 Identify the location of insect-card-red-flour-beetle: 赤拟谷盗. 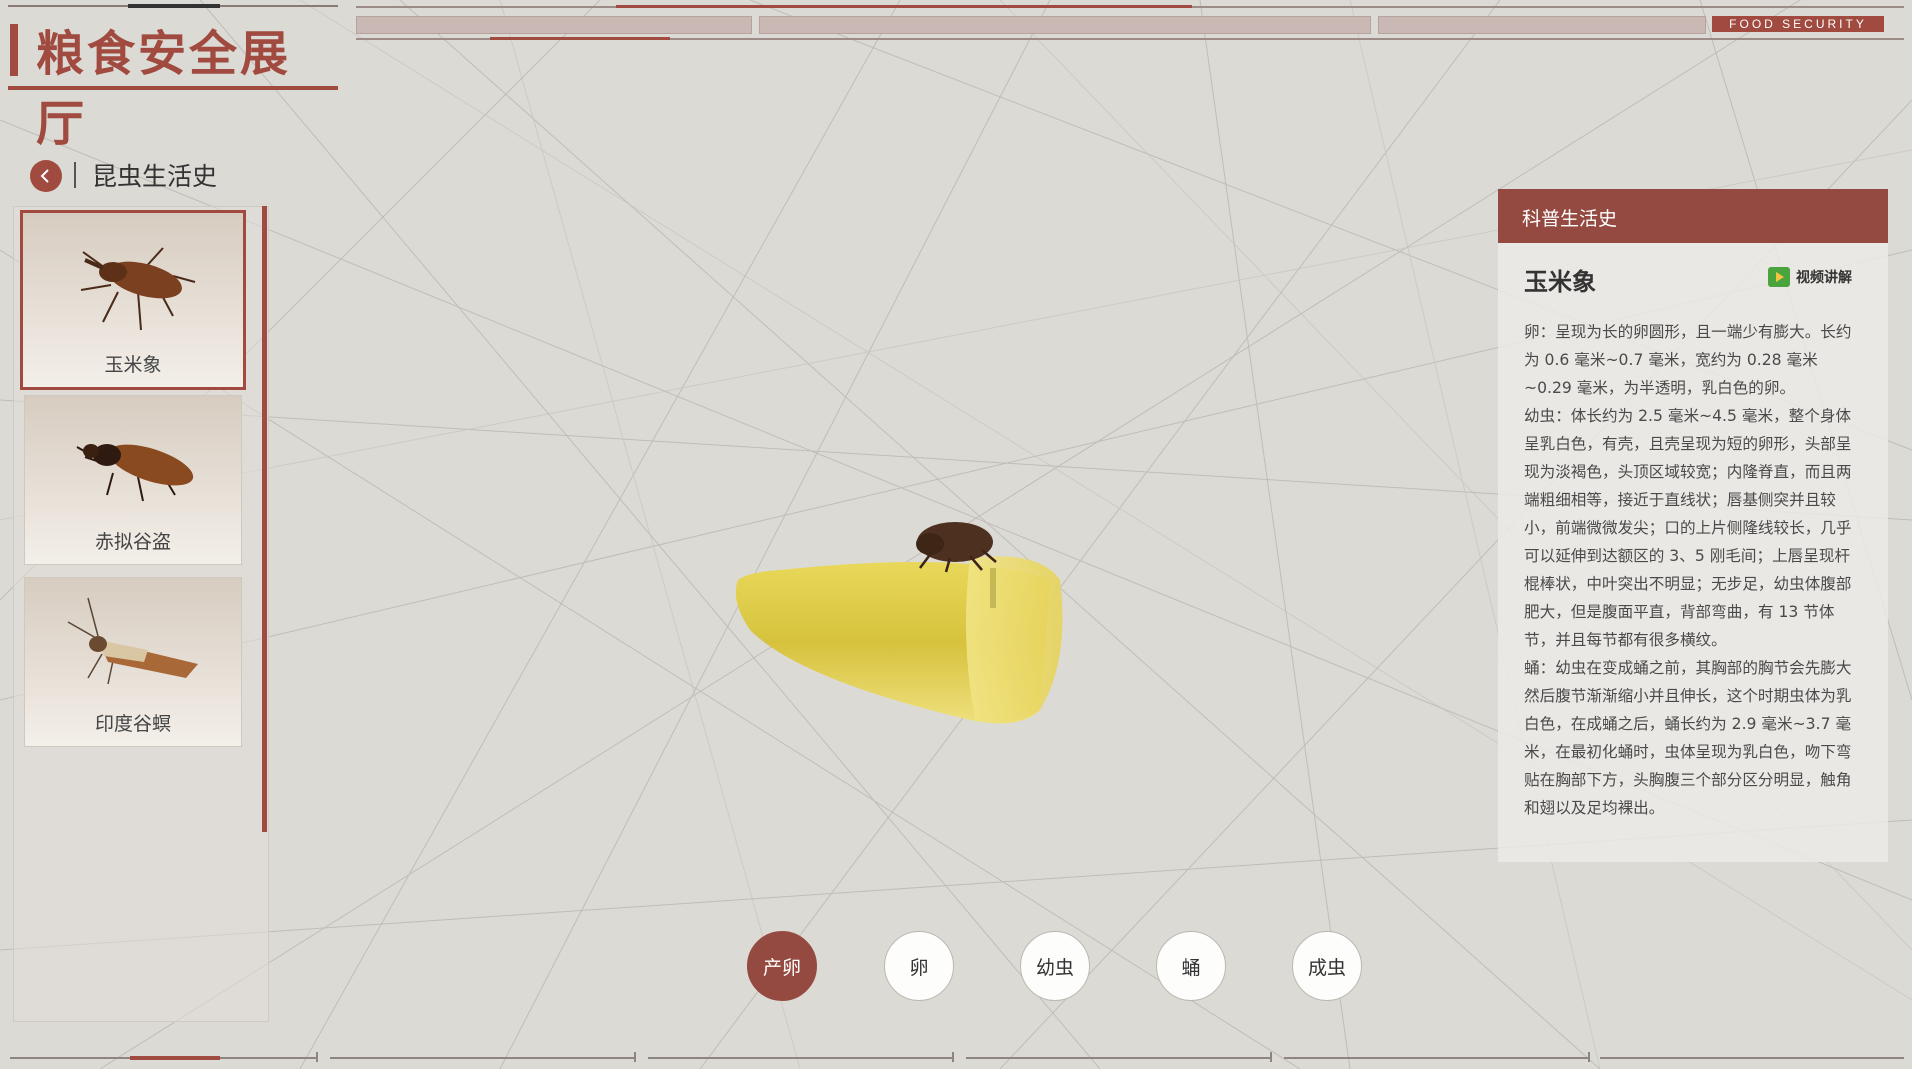
(133, 480).